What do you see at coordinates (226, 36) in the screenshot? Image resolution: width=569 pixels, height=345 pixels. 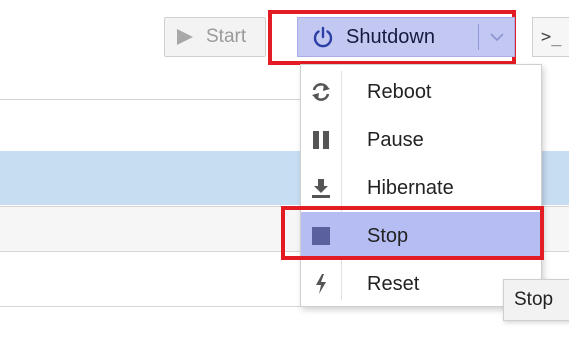 I see `start-button-label: Start` at bounding box center [226, 36].